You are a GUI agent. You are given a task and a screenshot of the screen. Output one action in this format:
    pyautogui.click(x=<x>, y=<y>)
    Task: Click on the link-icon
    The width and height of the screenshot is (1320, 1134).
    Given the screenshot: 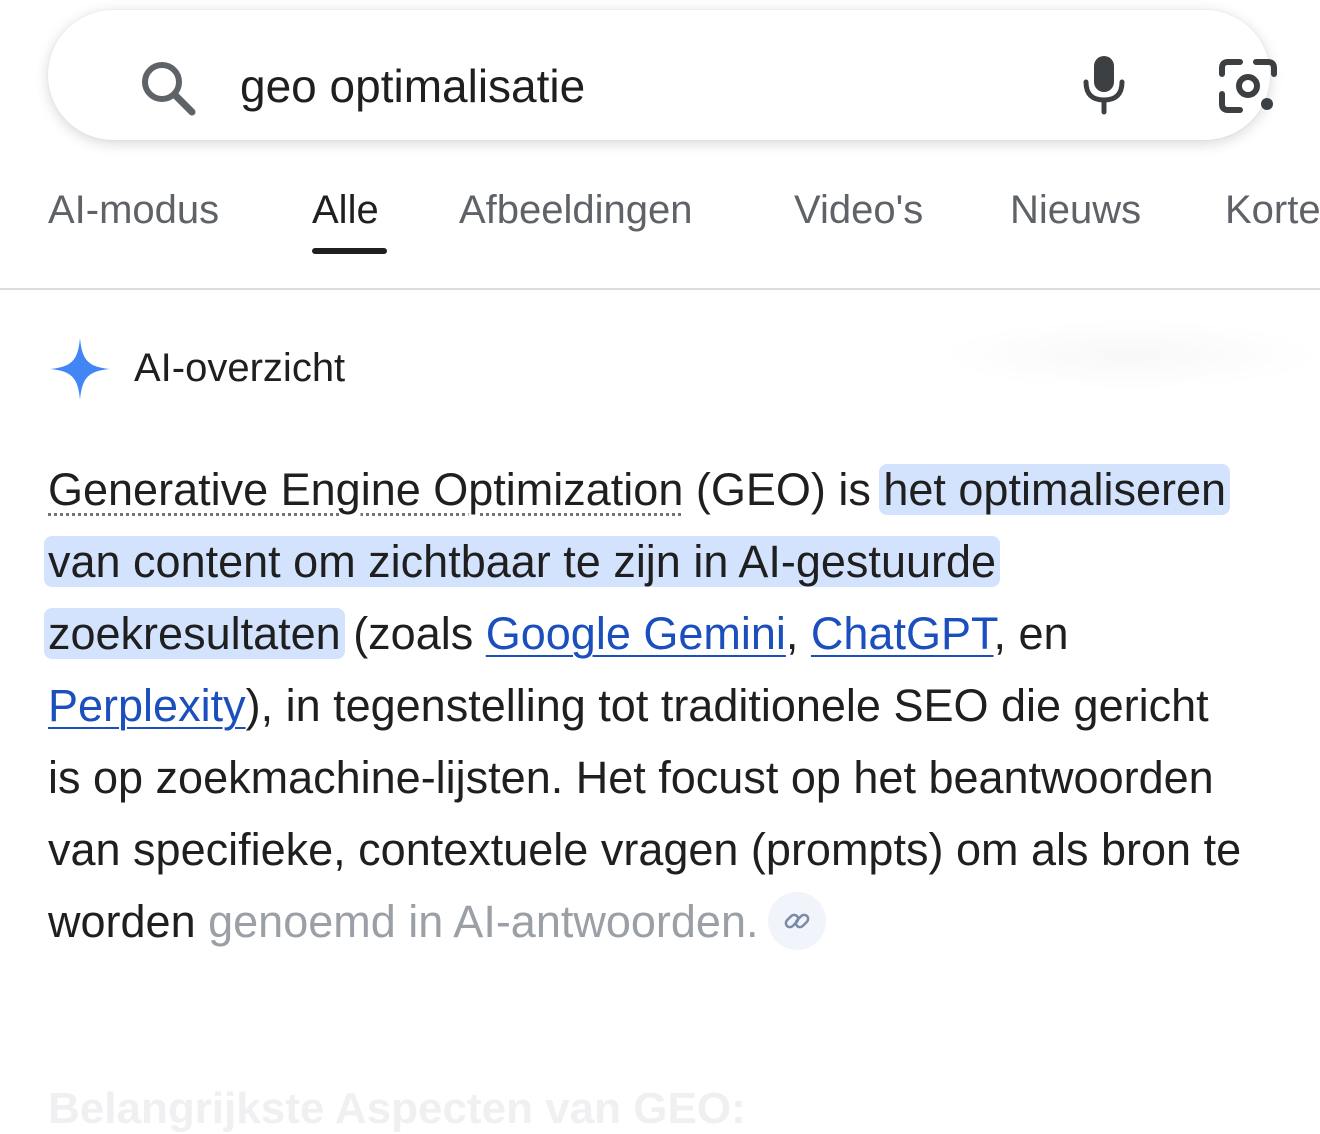 What is the action you would take?
    pyautogui.click(x=797, y=921)
    